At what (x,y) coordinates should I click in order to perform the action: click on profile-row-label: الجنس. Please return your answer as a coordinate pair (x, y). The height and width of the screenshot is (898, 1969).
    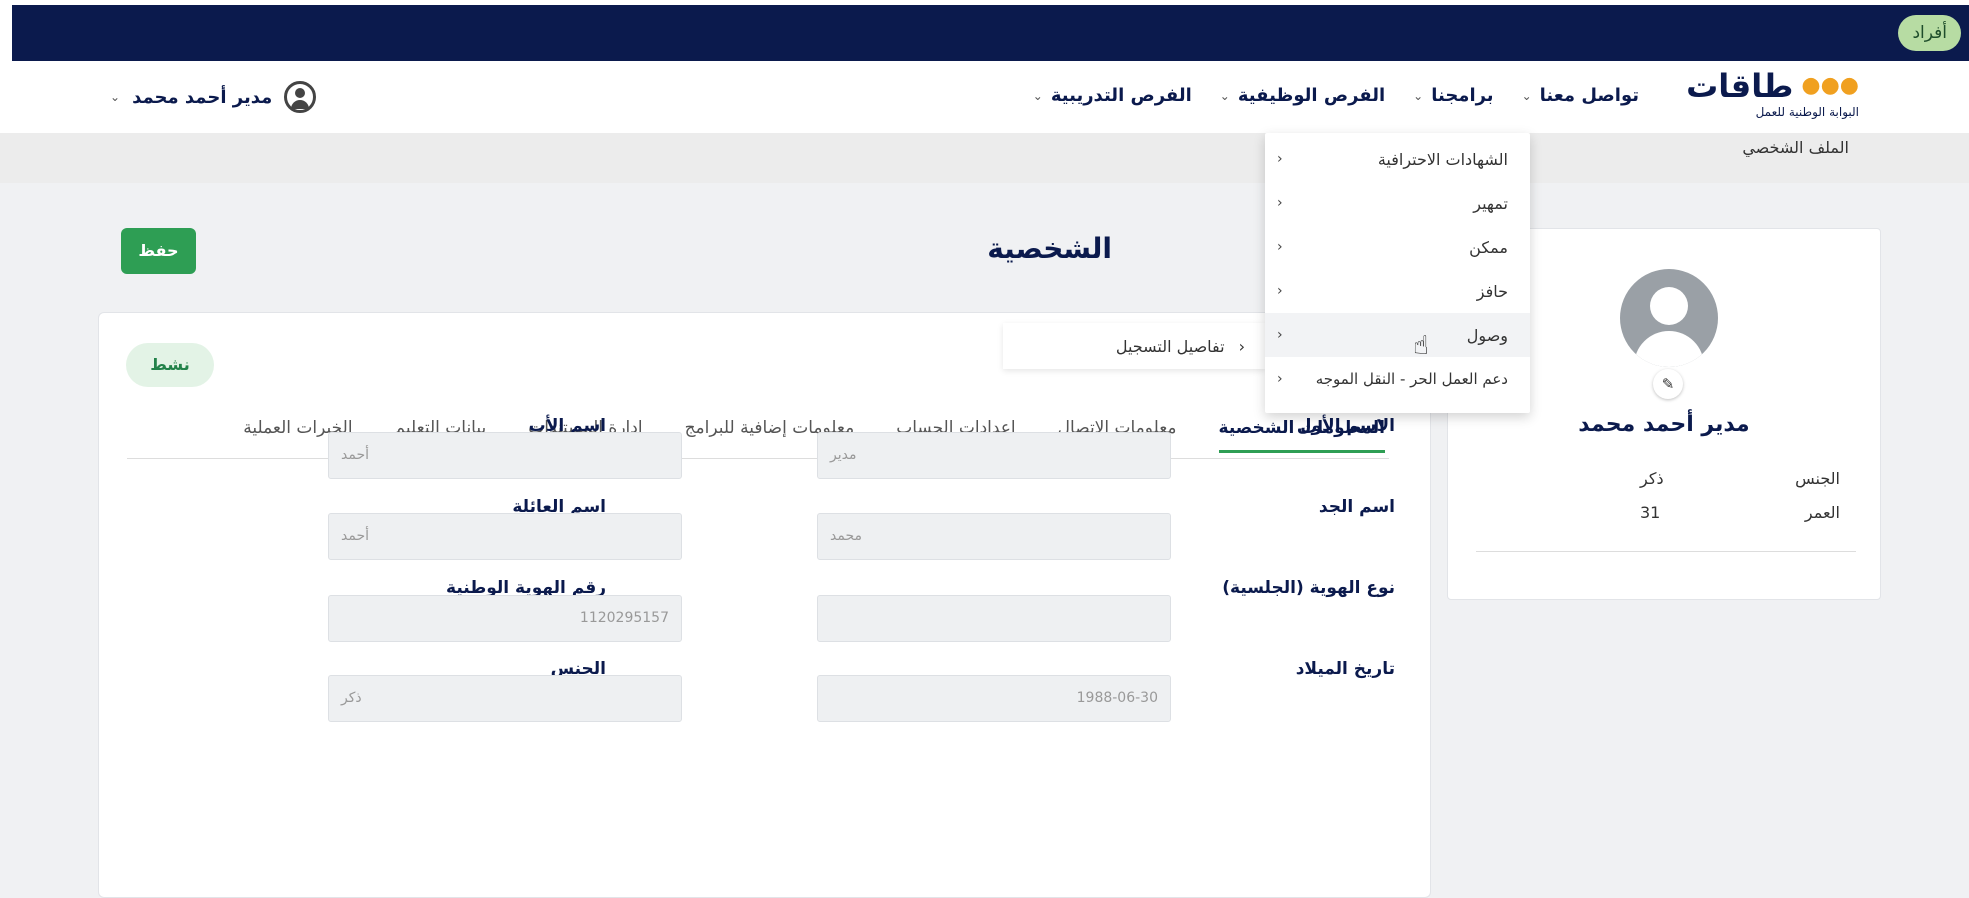
    Looking at the image, I should click on (1817, 478).